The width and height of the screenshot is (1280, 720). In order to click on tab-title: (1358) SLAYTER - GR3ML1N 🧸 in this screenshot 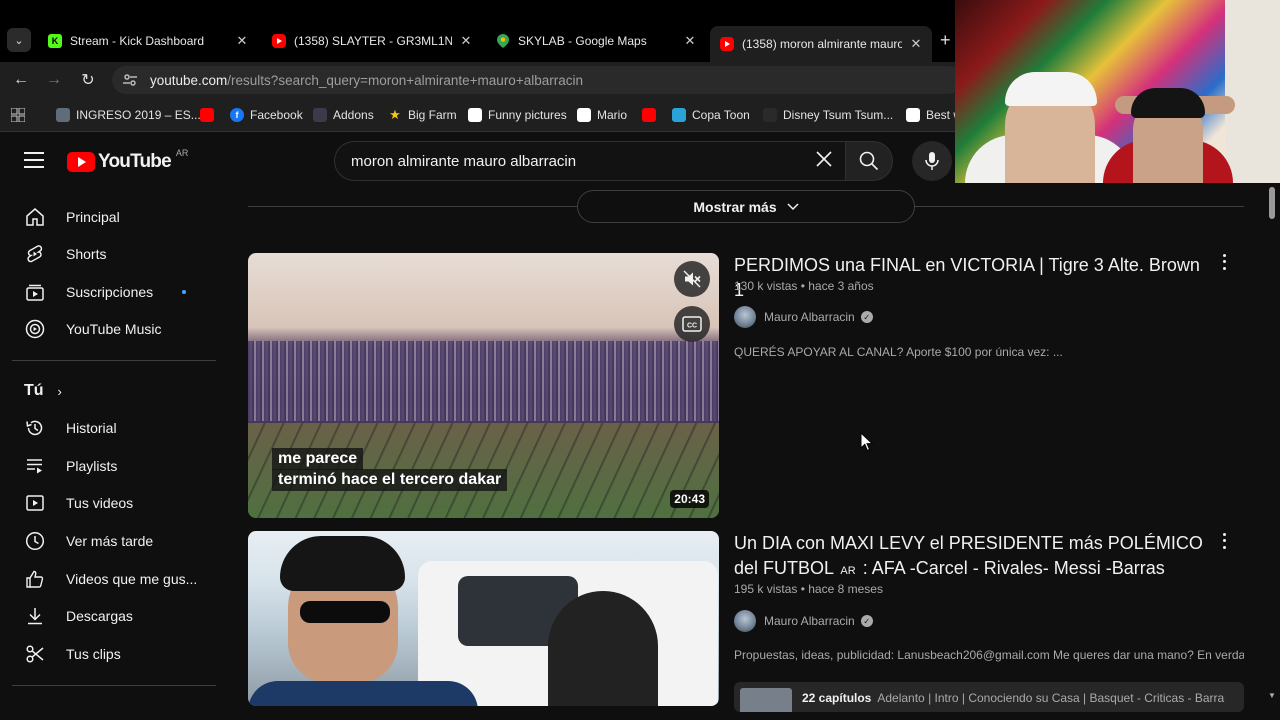, I will do `click(373, 41)`.